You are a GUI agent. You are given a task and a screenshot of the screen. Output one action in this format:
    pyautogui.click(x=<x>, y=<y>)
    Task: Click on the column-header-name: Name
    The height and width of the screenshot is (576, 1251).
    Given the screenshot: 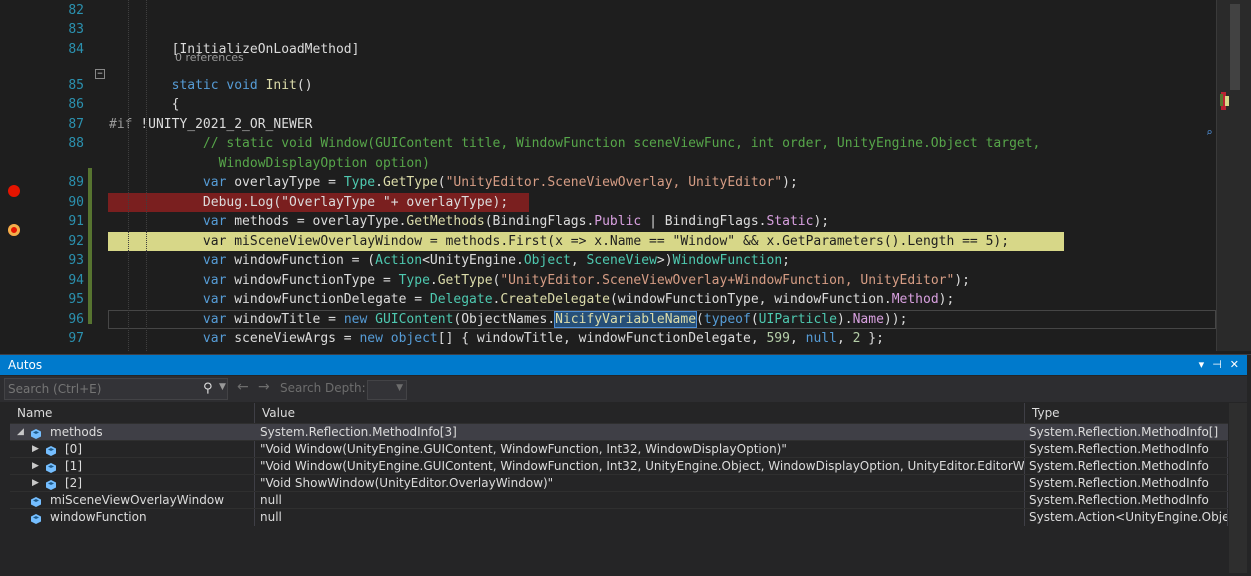 What is the action you would take?
    pyautogui.click(x=132, y=413)
    